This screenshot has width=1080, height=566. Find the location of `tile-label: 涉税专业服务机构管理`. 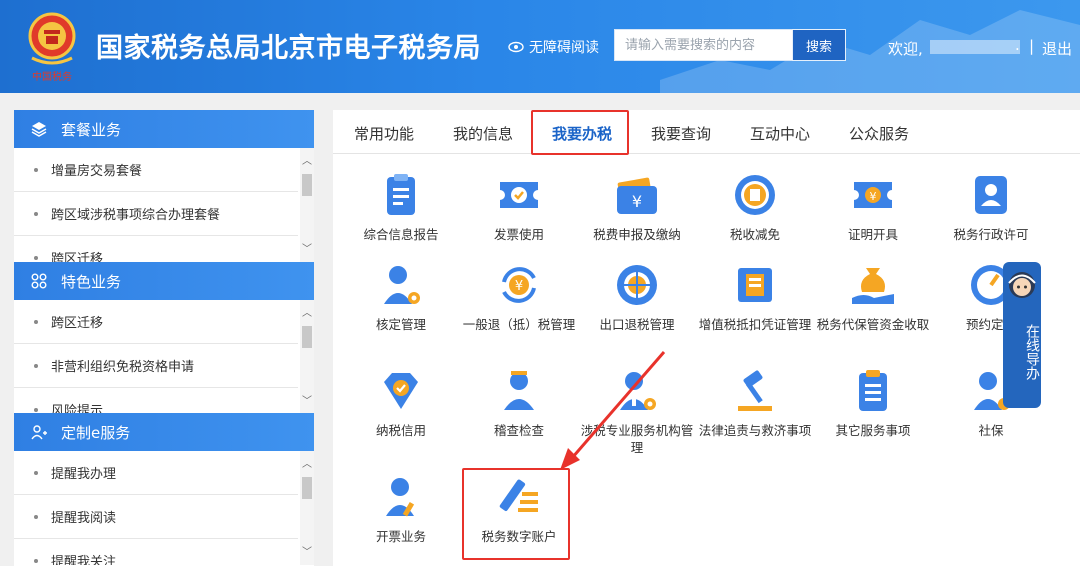

tile-label: 涉税专业服务机构管理 is located at coordinates (637, 439).